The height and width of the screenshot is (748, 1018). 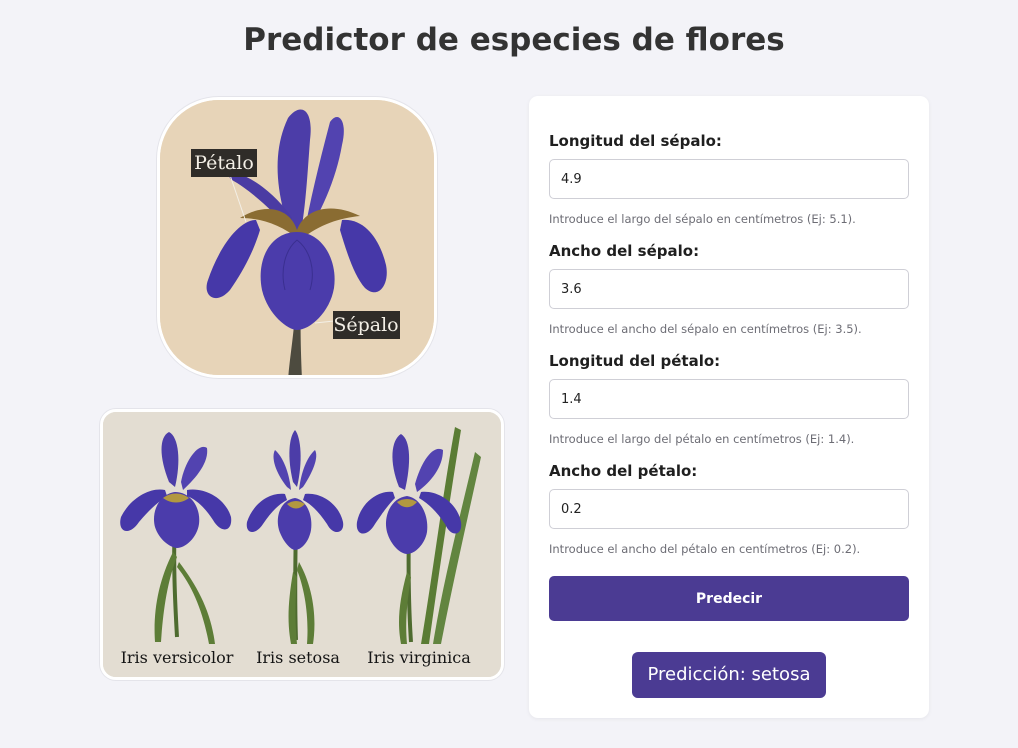 I want to click on sepal-length-label: Longitud del sépalo:, so click(x=635, y=141).